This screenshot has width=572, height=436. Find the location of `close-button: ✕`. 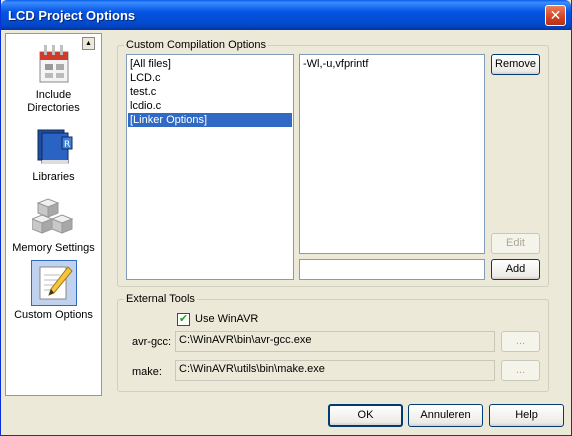

close-button: ✕ is located at coordinates (555, 15).